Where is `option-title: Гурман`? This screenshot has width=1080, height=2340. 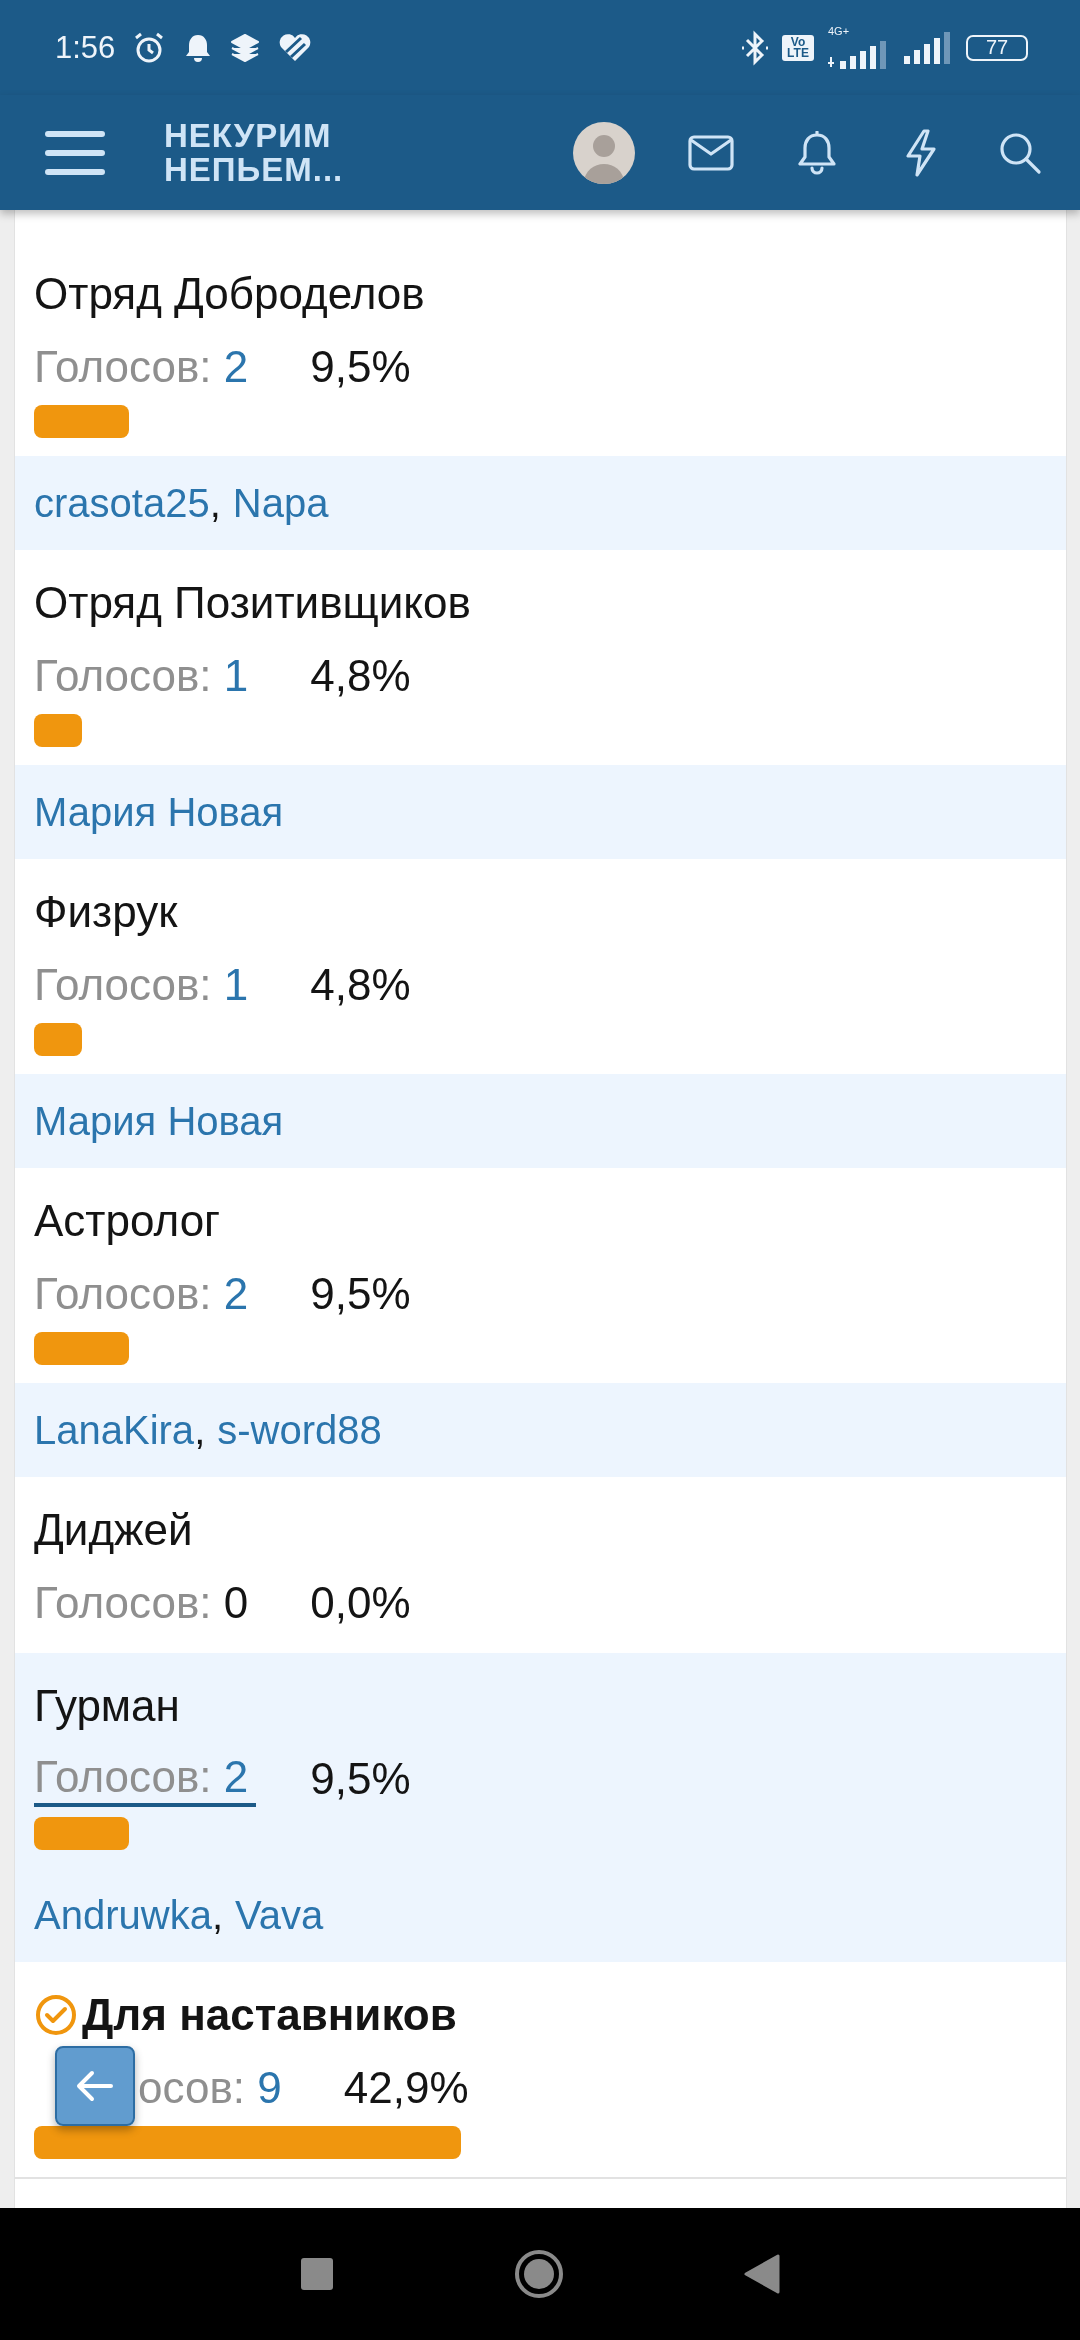
option-title: Гурман is located at coordinates (107, 1706).